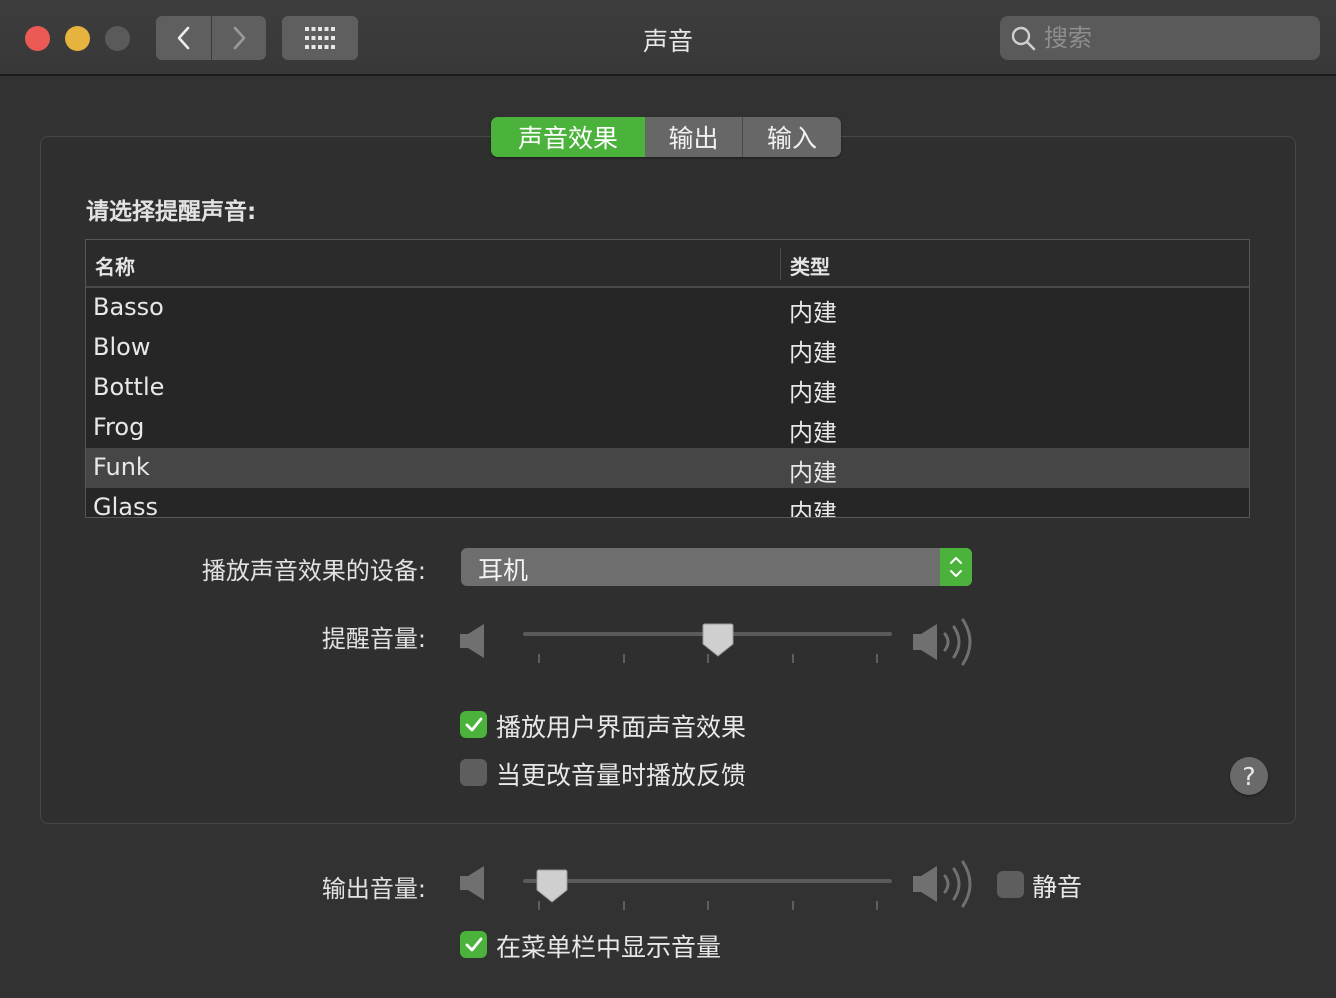 The image size is (1336, 998). I want to click on table-row-selected: Funk 内建, so click(667, 468).